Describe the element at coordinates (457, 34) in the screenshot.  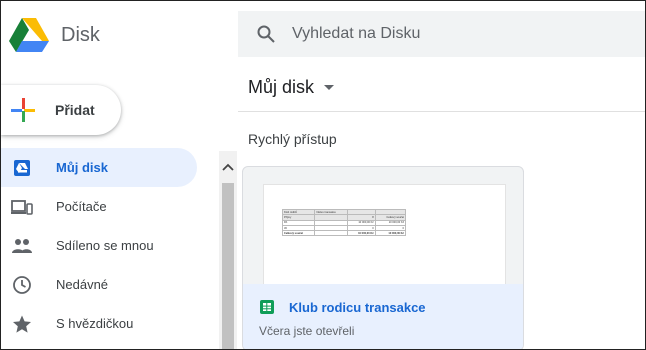
I see `search-input` at that location.